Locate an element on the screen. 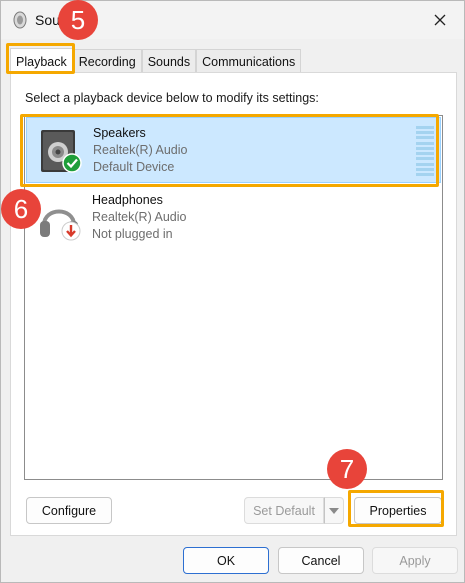 This screenshot has width=465, height=583. properties-button: Properties is located at coordinates (398, 510).